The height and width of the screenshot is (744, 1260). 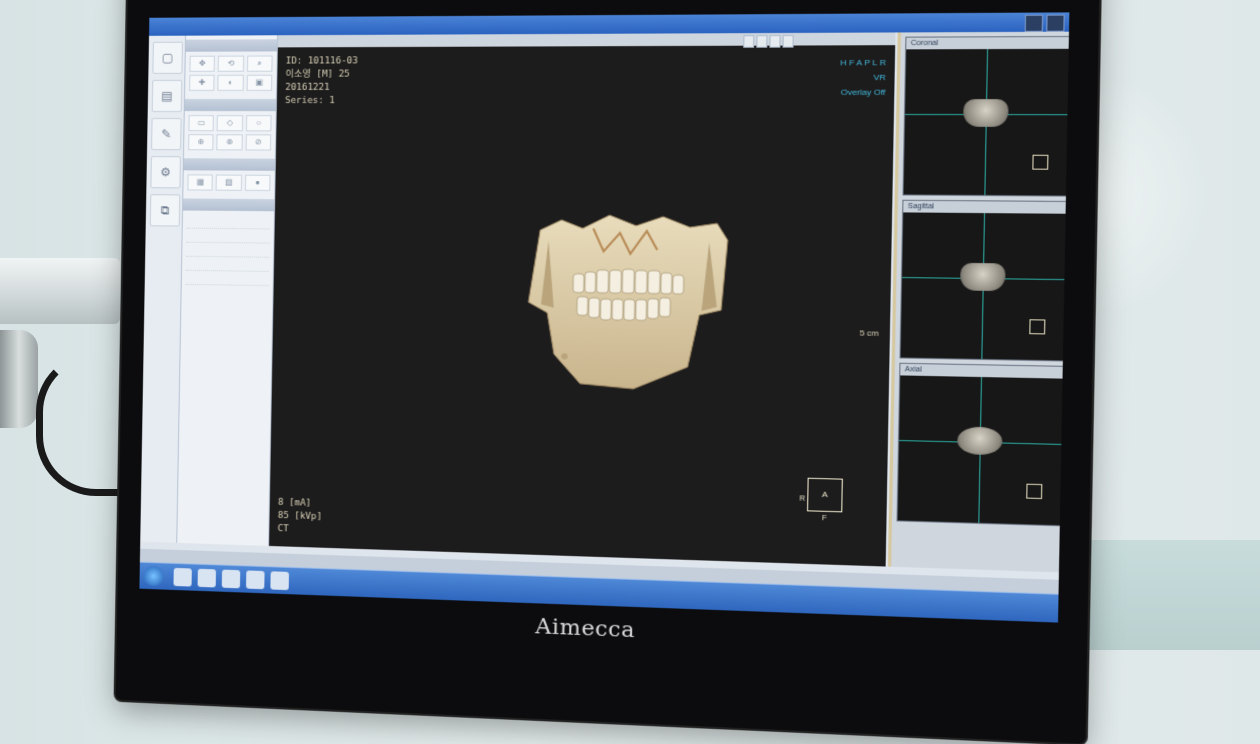 I want to click on jaw-3d-render, so click(x=630, y=304).